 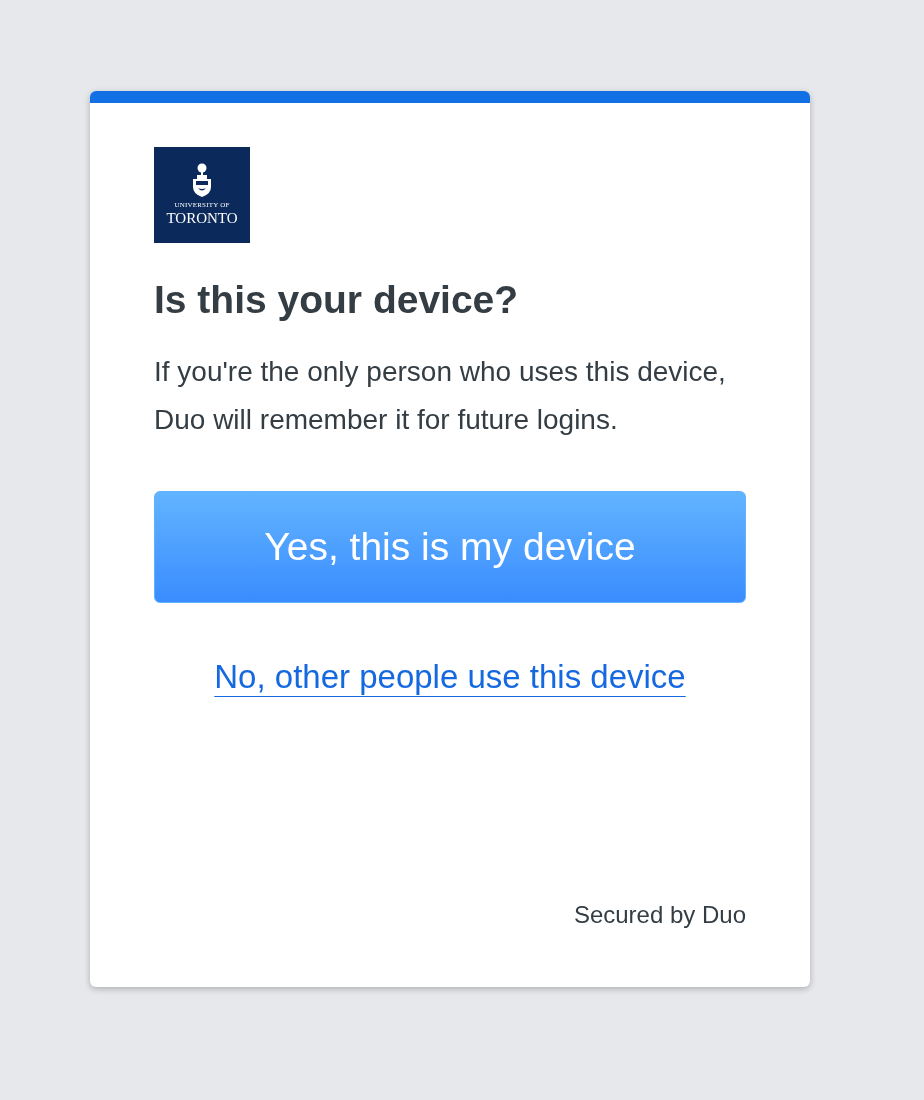 What do you see at coordinates (202, 180) in the screenshot?
I see `crest-icon` at bounding box center [202, 180].